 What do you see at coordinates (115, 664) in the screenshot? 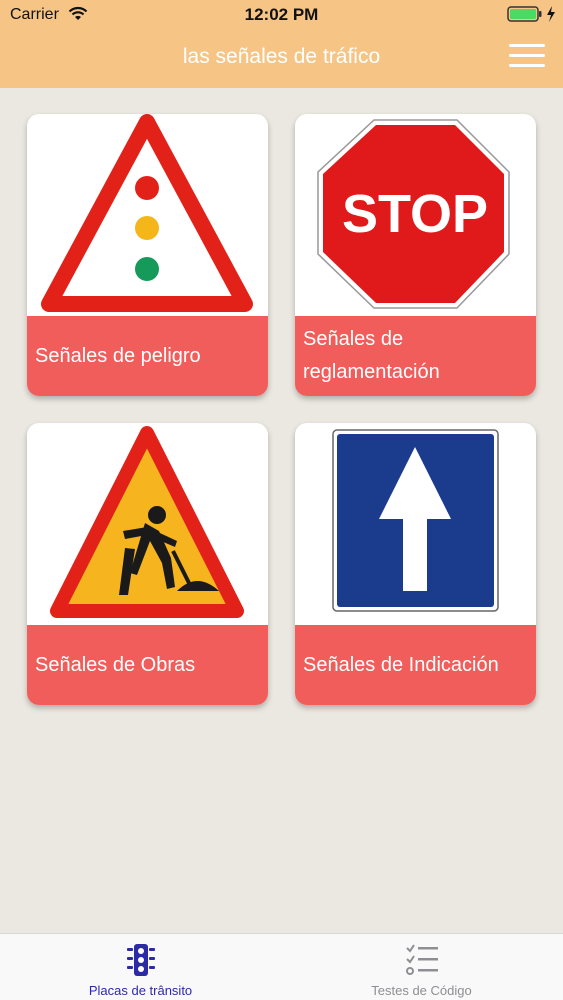
I see `card-label: Señales de Obras` at bounding box center [115, 664].